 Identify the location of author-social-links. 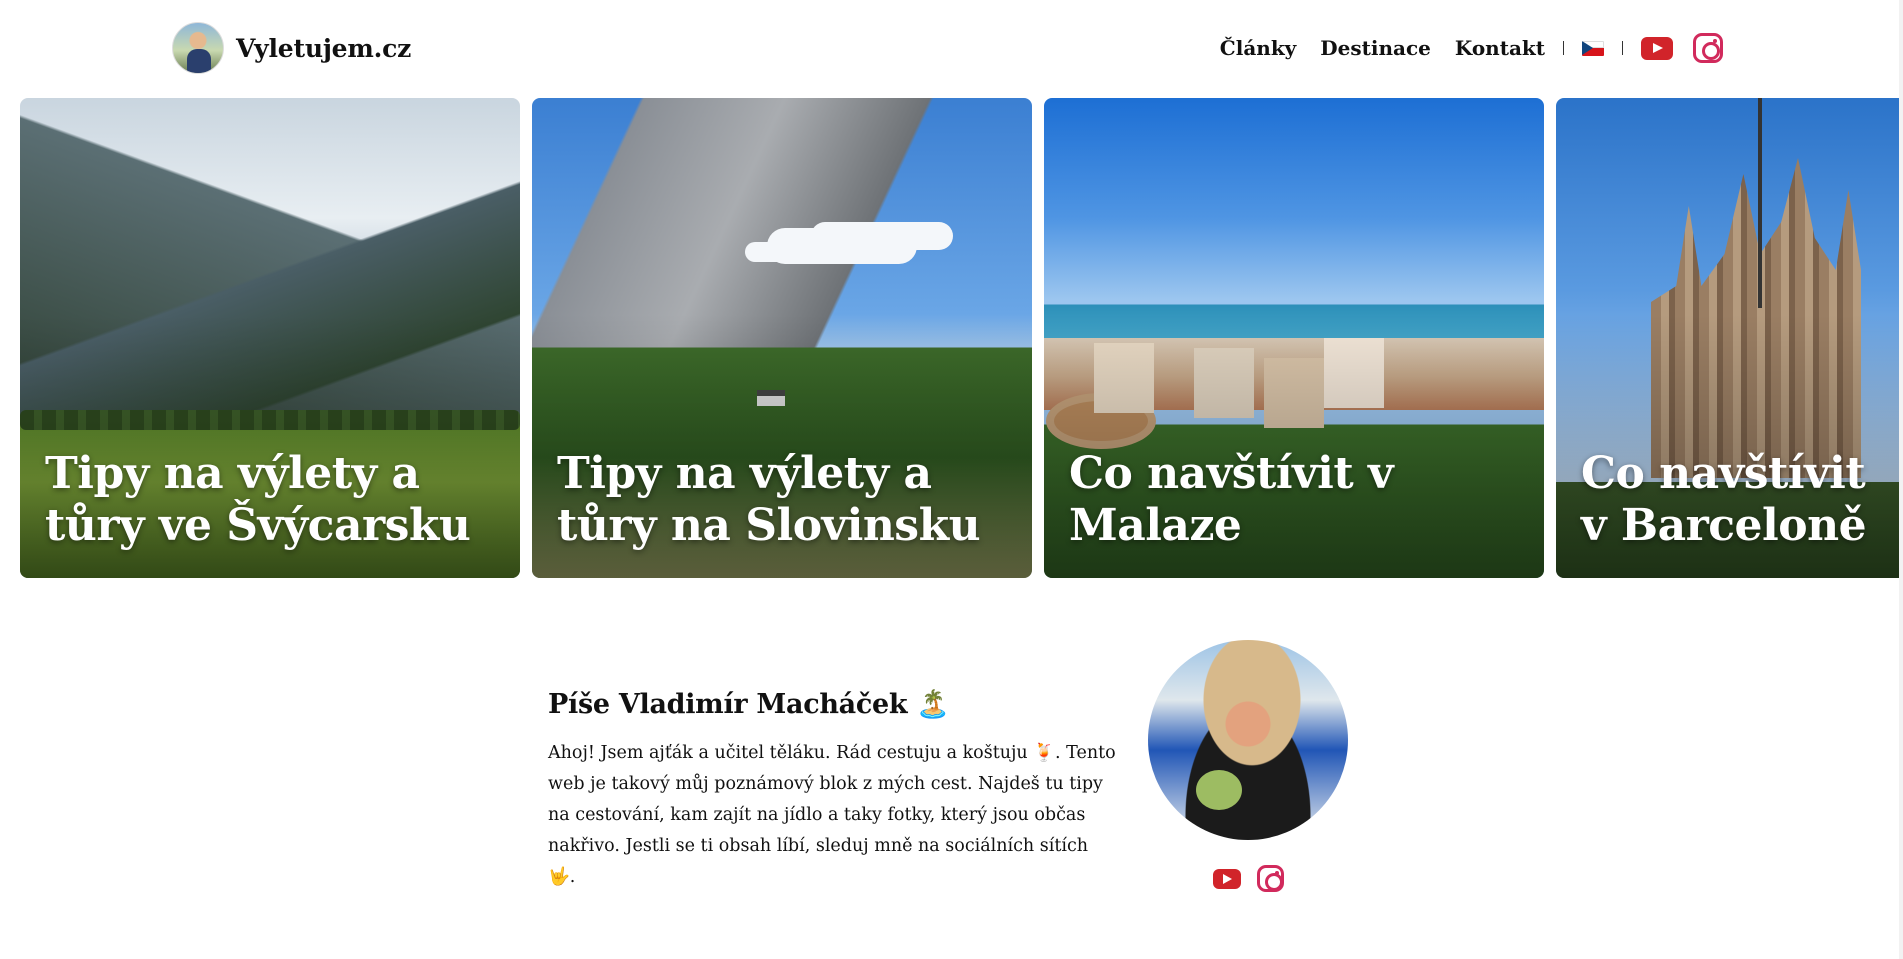
(1248, 880).